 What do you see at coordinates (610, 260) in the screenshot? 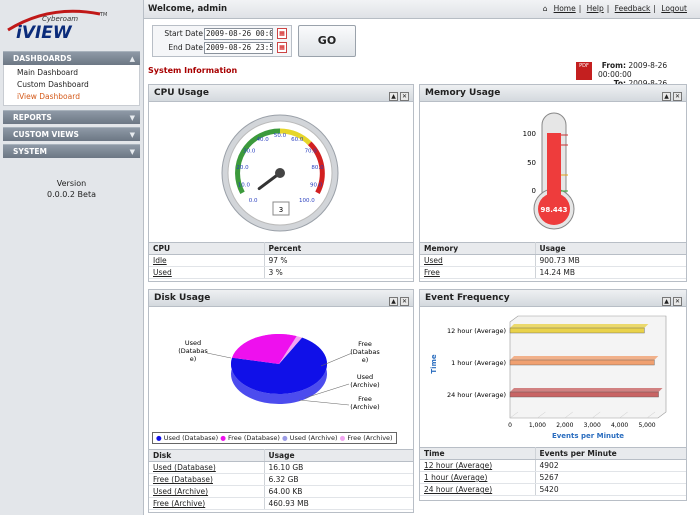
I see `table-cell: 900.73 MB` at bounding box center [610, 260].